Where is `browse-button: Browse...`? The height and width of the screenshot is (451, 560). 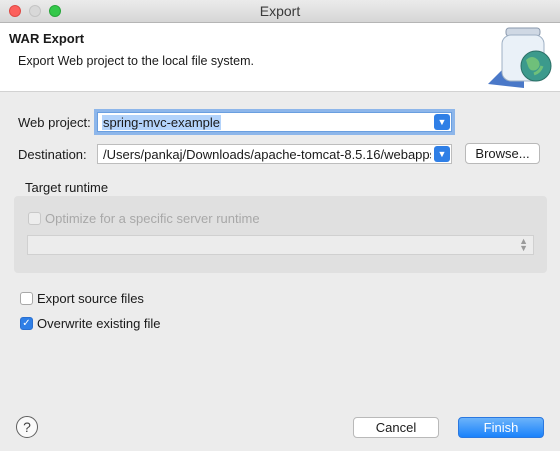 browse-button: Browse... is located at coordinates (502, 153).